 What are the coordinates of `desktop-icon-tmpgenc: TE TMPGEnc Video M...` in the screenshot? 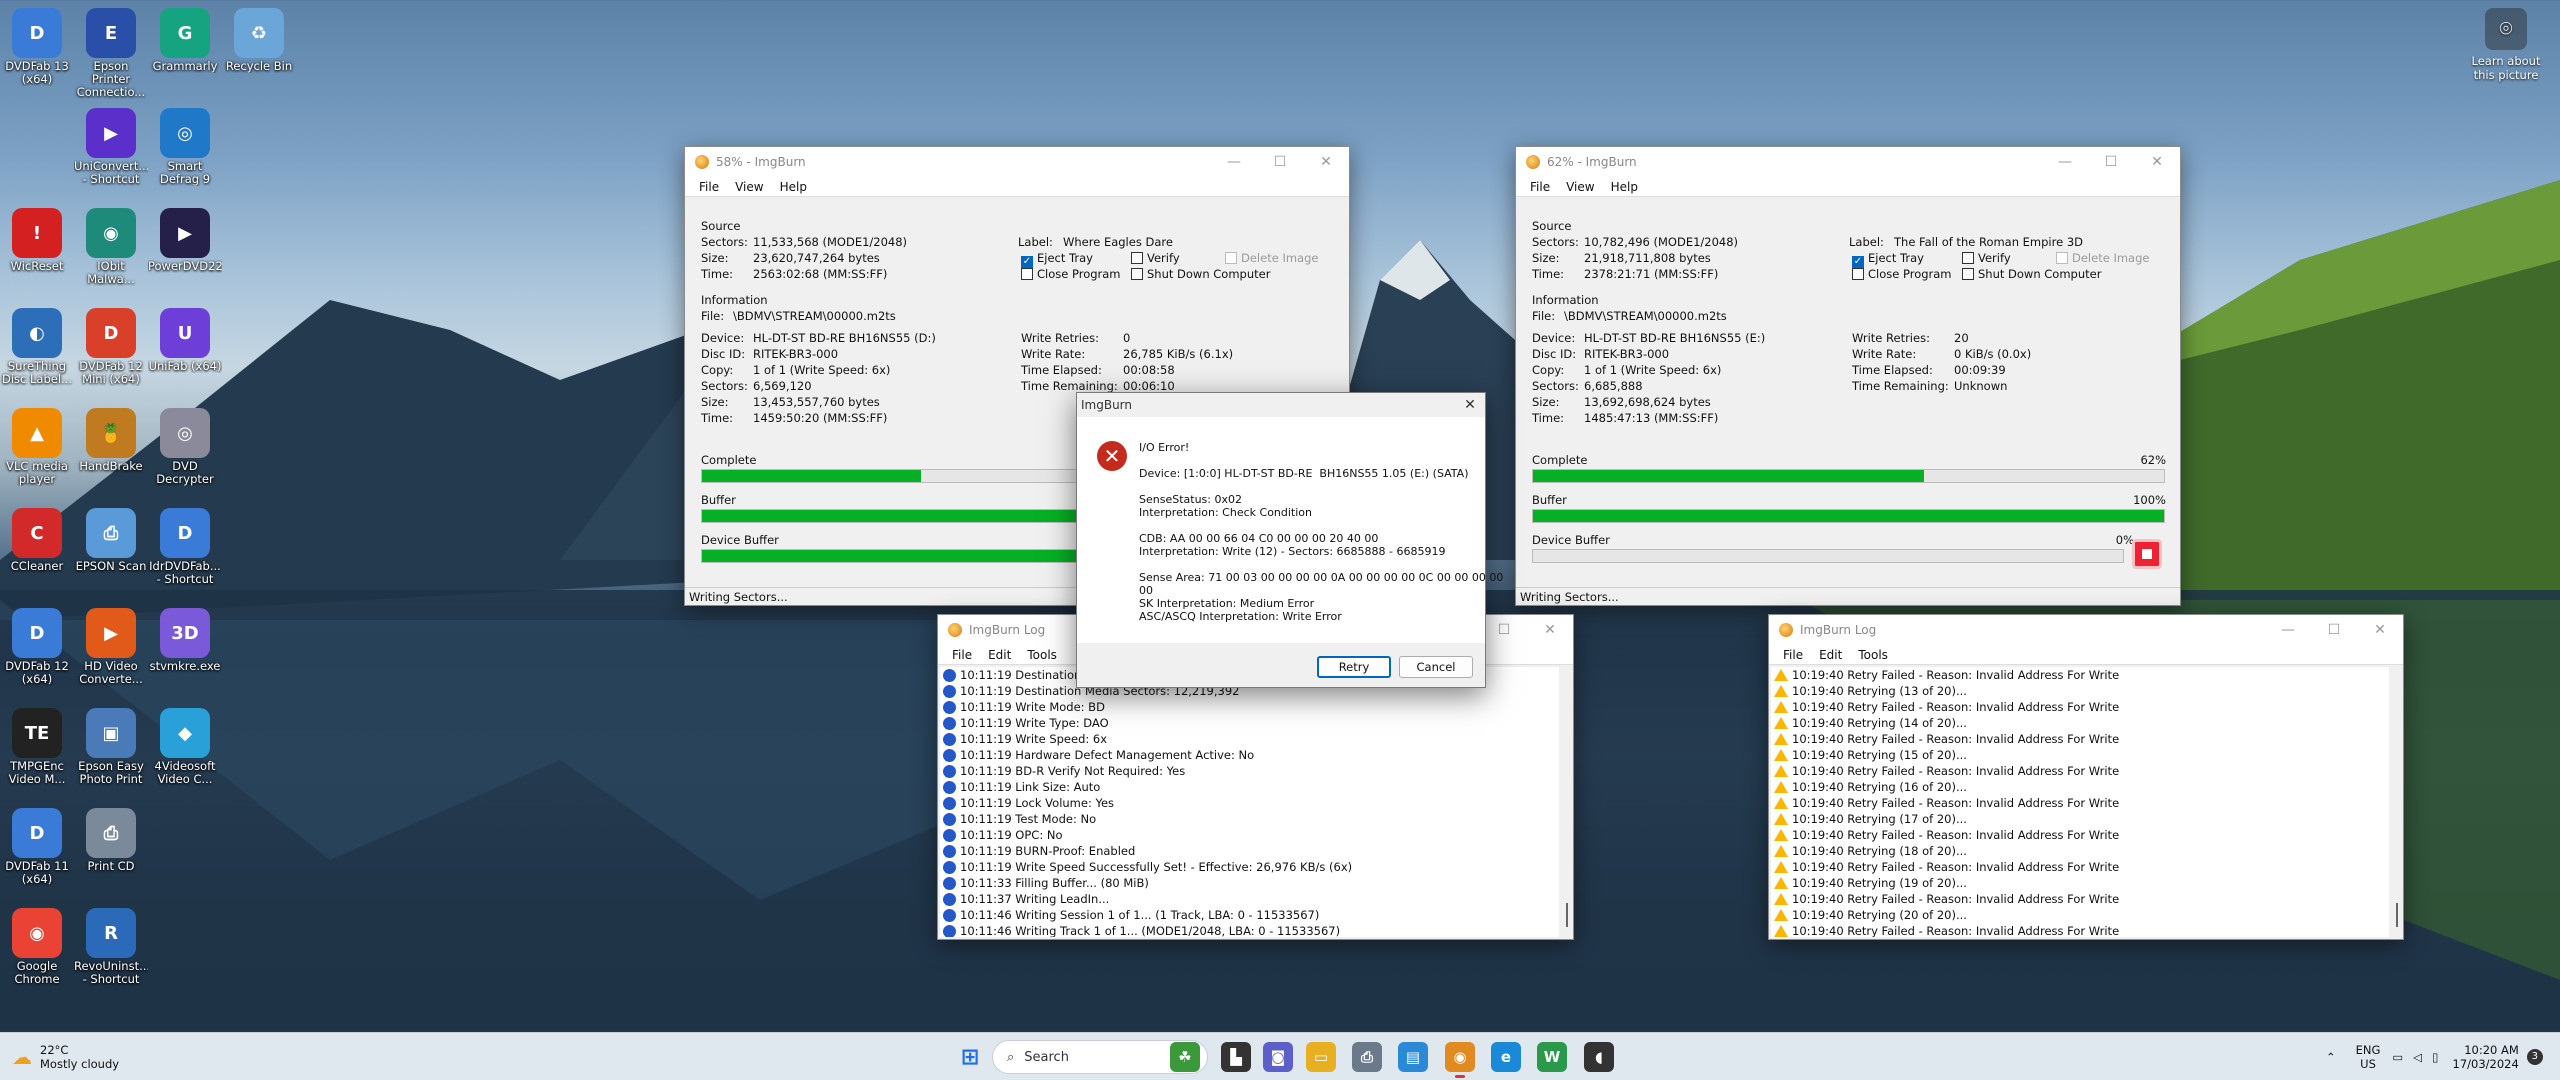 It's located at (37, 752).